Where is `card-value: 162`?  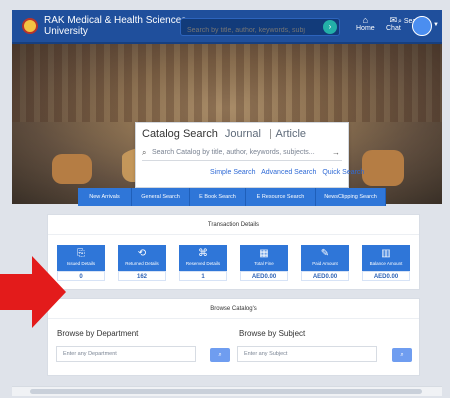
card-value: 162 is located at coordinates (142, 276).